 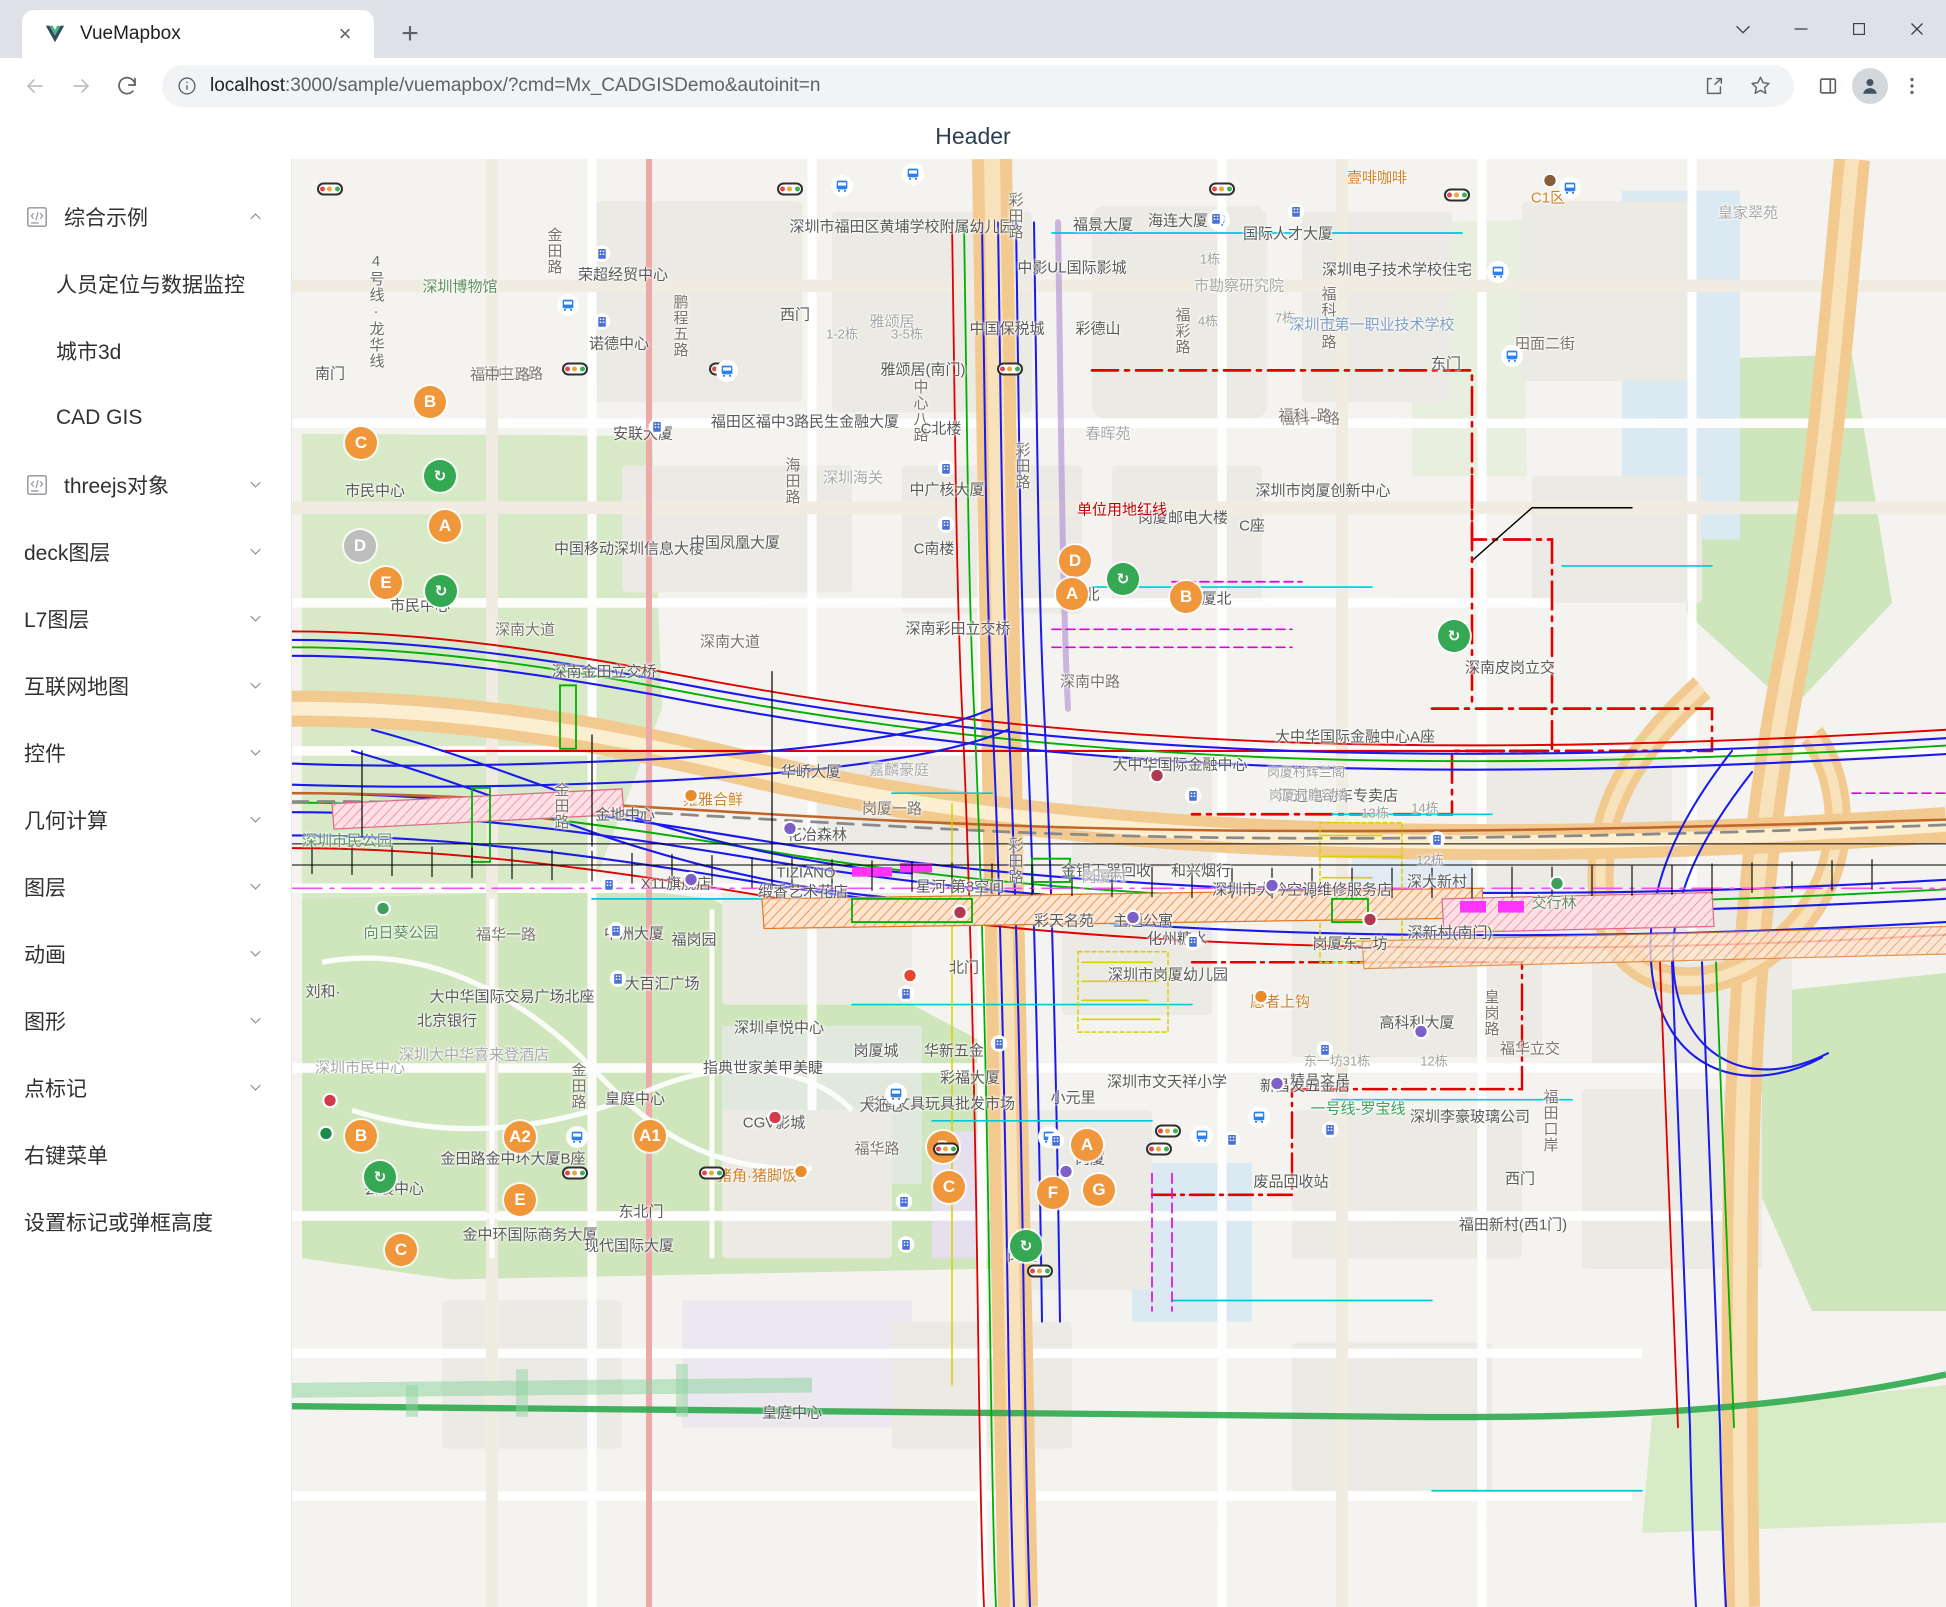 What do you see at coordinates (55, 34) in the screenshot?
I see `vue-logo-icon` at bounding box center [55, 34].